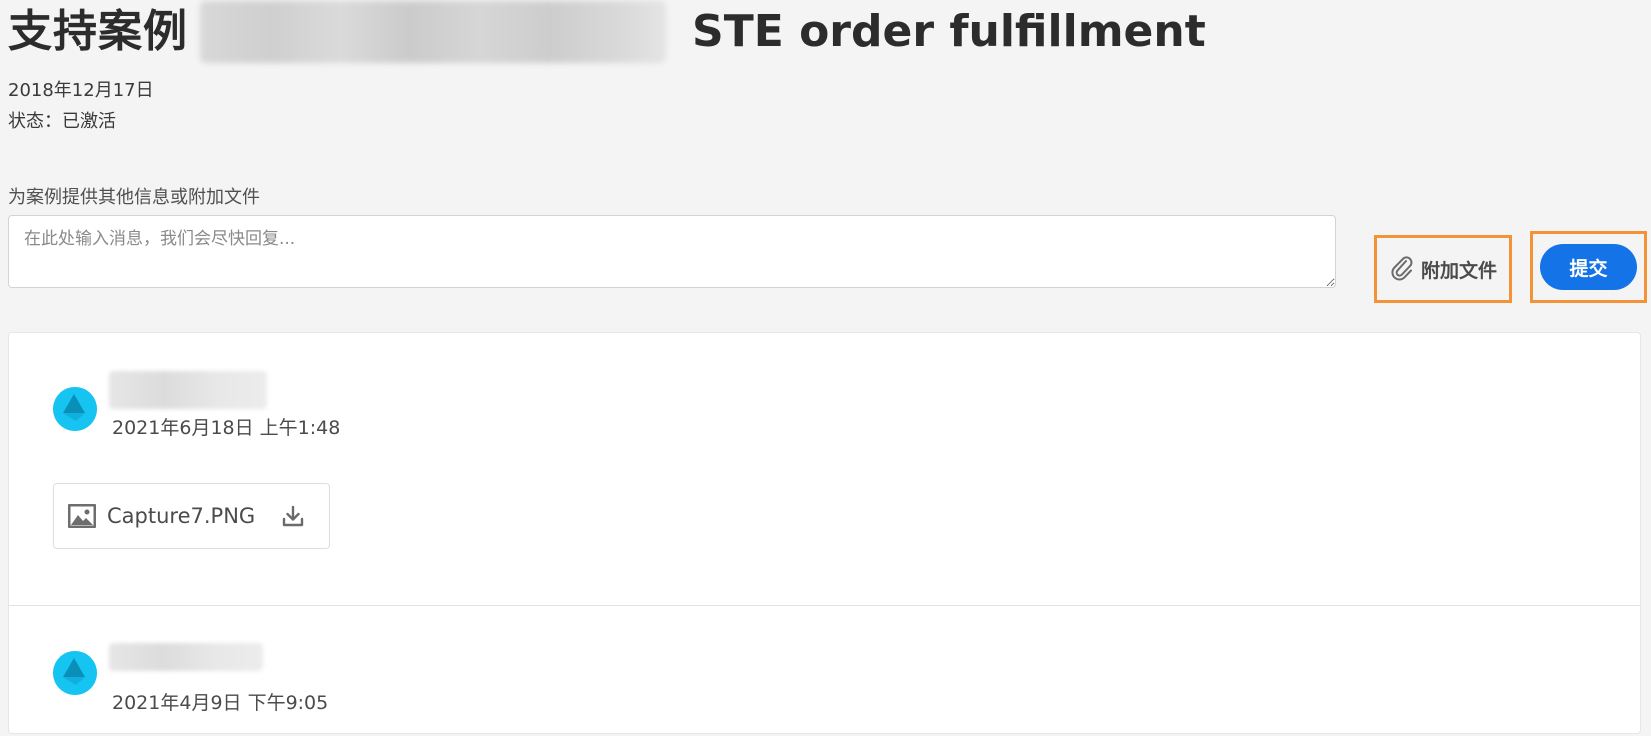 This screenshot has width=1651, height=736. I want to click on submit-highlight: 提交, so click(1588, 267).